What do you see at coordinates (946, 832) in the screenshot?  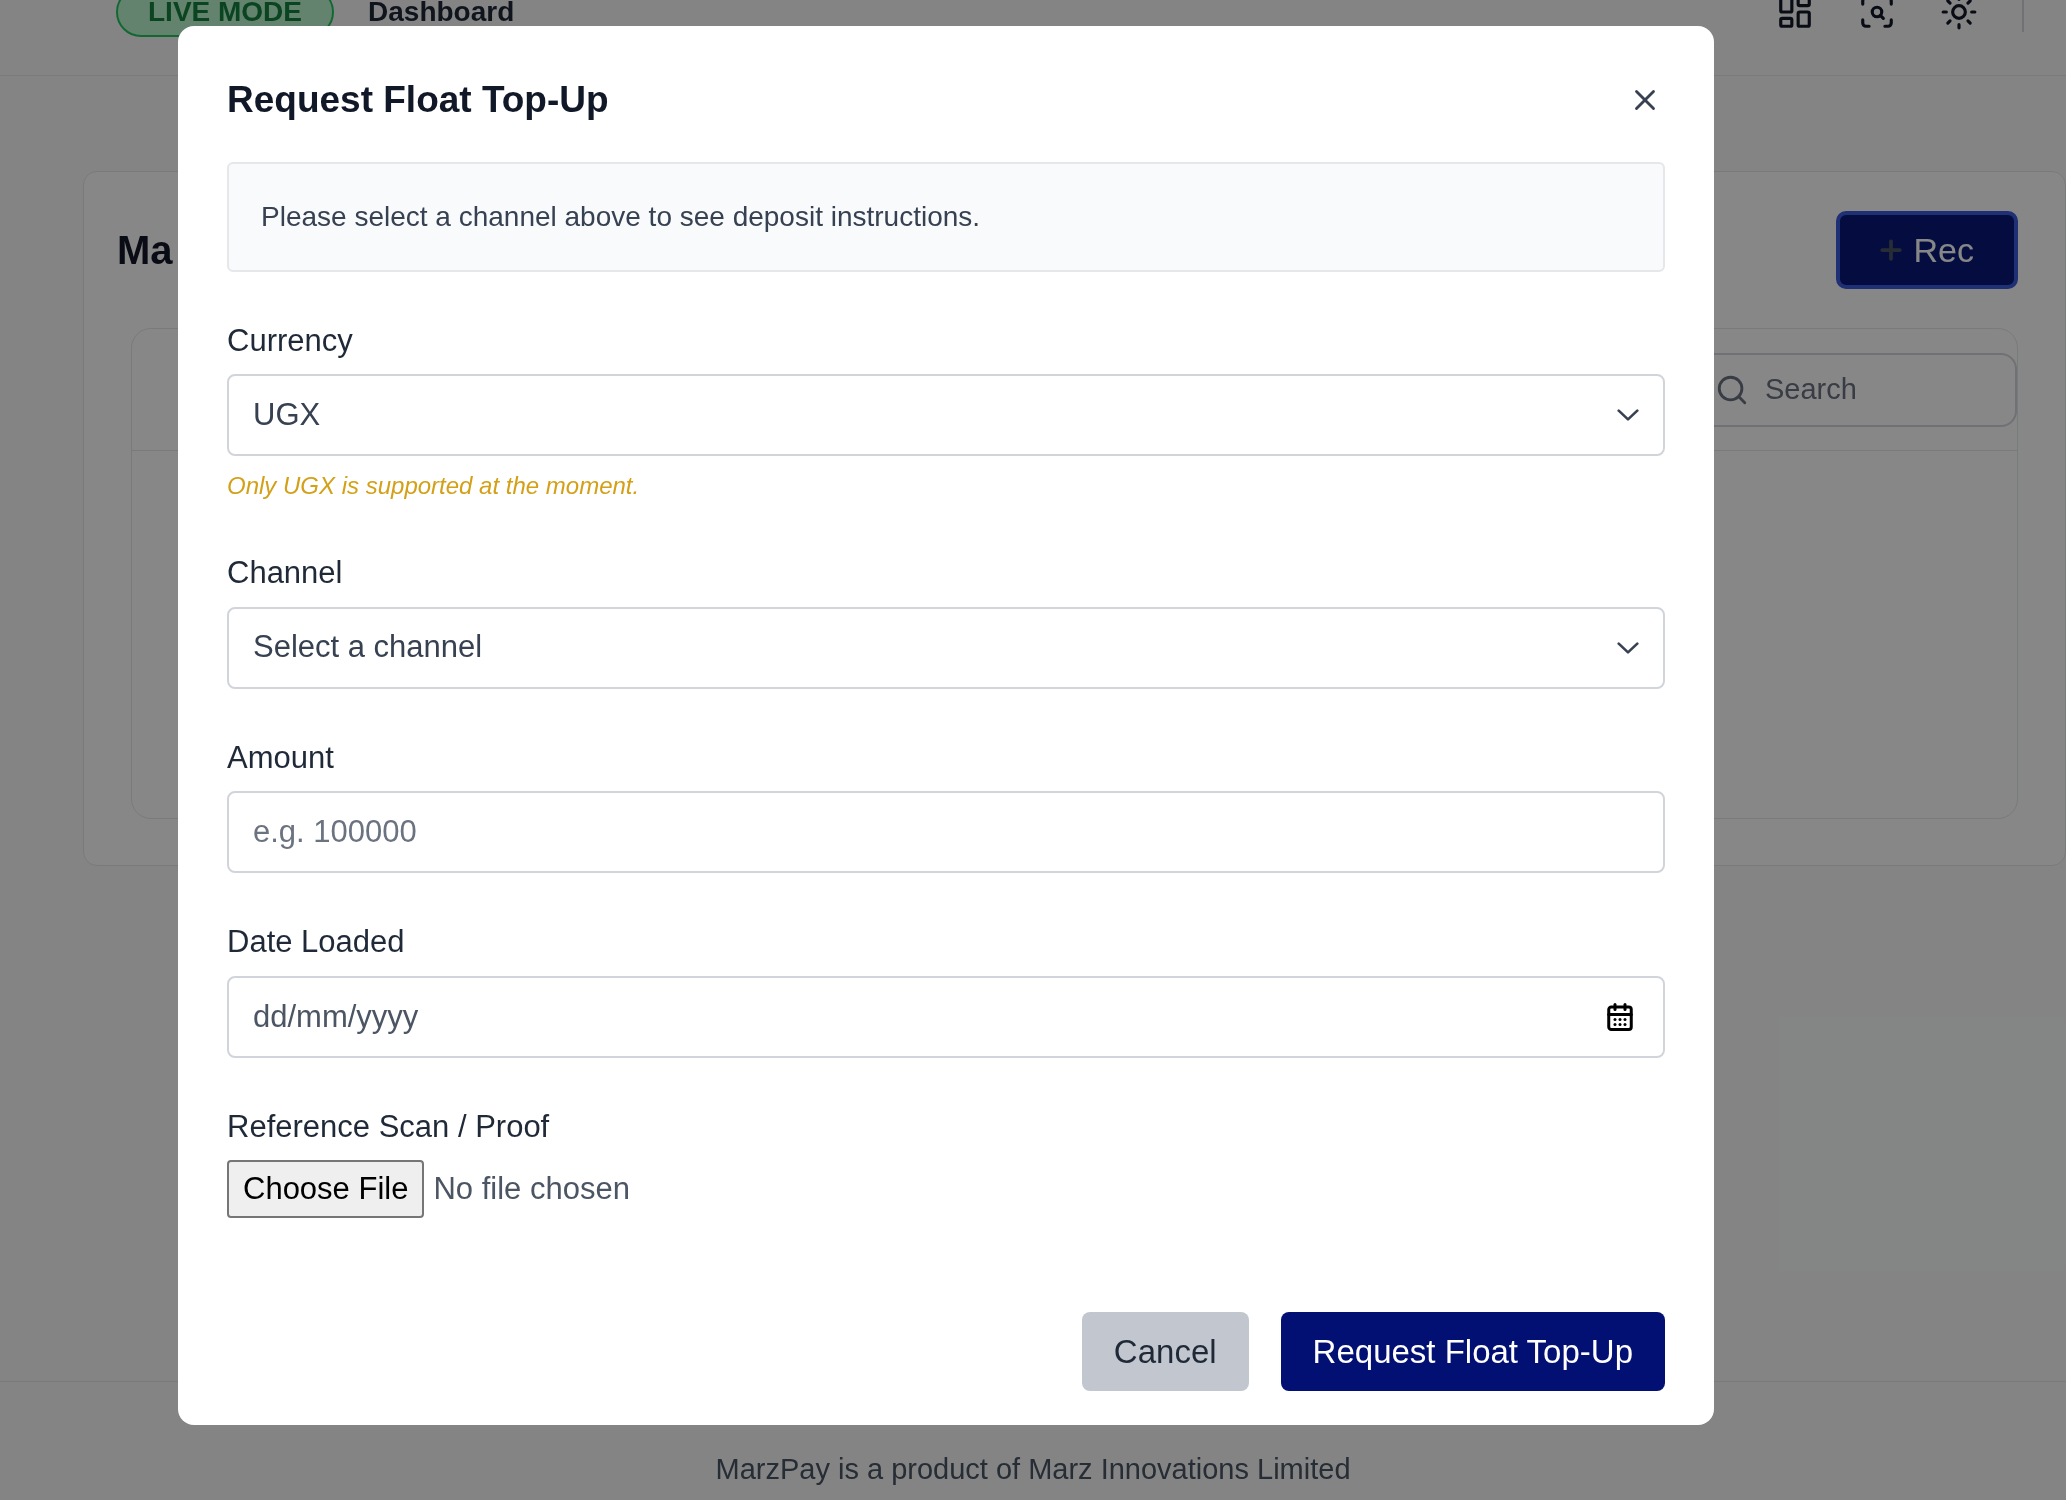 I see `input-field: e.g. 100000` at bounding box center [946, 832].